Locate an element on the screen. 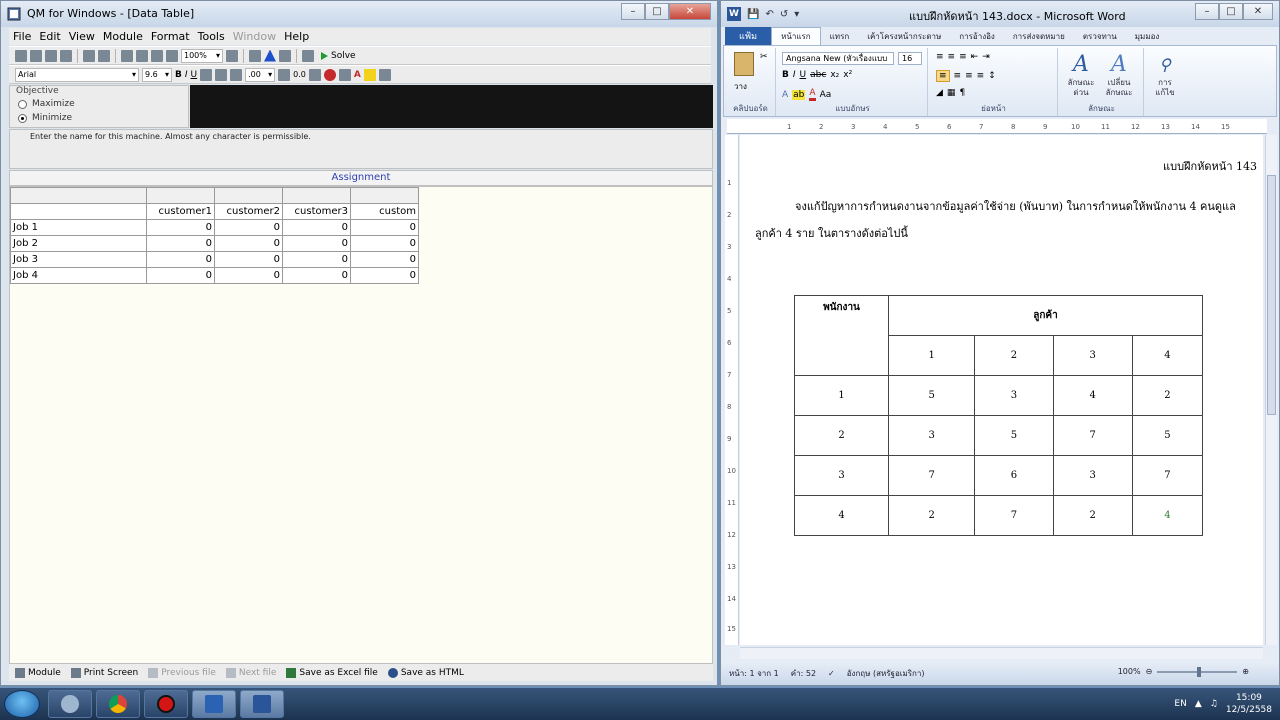 Image resolution: width=1280 pixels, height=720 pixels. multilevel-icon: ≡ is located at coordinates (963, 57).